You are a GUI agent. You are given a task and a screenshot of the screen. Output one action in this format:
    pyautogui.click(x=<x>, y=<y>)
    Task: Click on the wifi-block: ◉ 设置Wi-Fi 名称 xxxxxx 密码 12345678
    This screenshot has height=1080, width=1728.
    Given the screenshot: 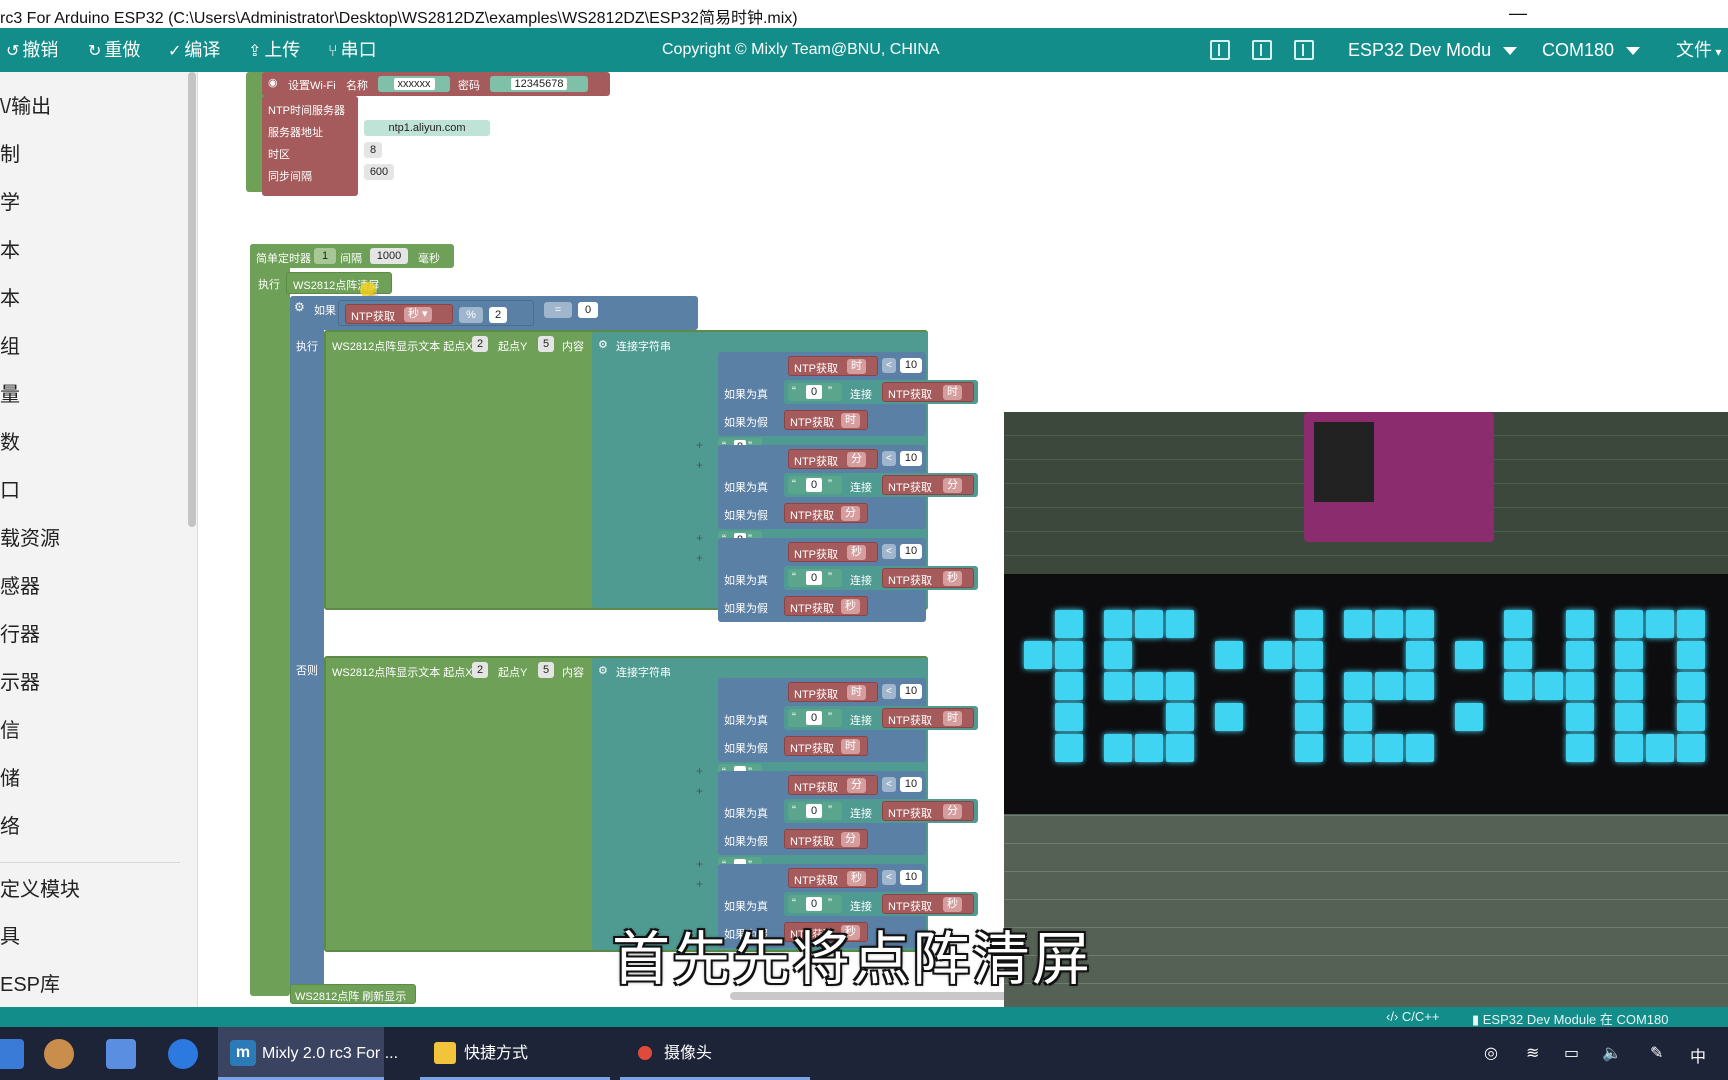 What is the action you would take?
    pyautogui.click(x=436, y=84)
    